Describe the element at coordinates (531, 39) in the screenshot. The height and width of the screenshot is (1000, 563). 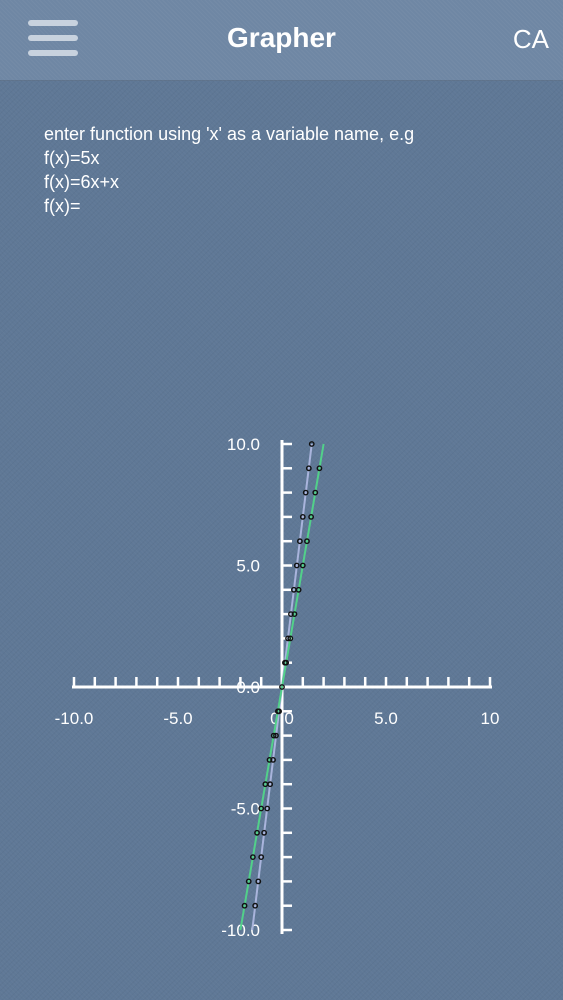
I see `ca-button: CA` at that location.